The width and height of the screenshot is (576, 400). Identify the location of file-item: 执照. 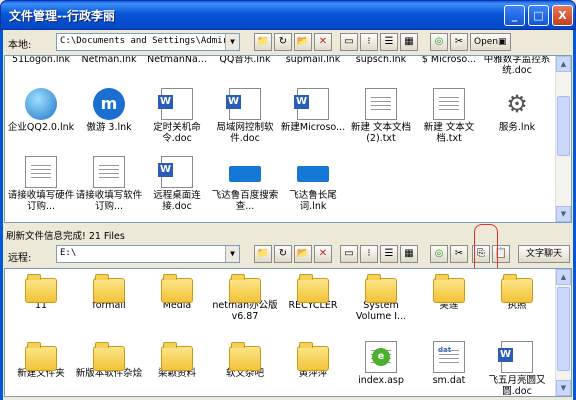
(517, 292).